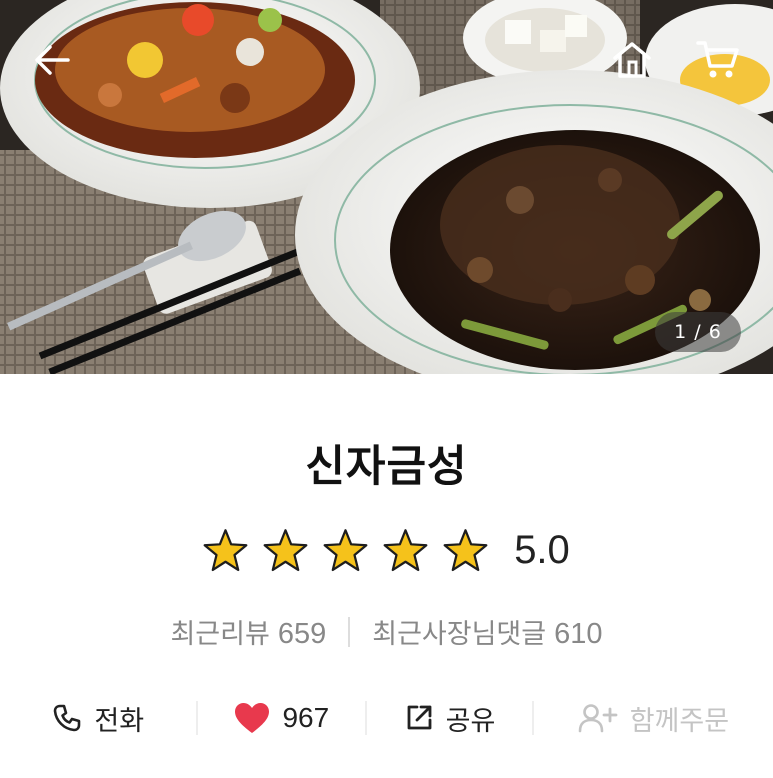 The image size is (773, 778). What do you see at coordinates (542, 550) in the screenshot?
I see `rating-value: 5.0` at bounding box center [542, 550].